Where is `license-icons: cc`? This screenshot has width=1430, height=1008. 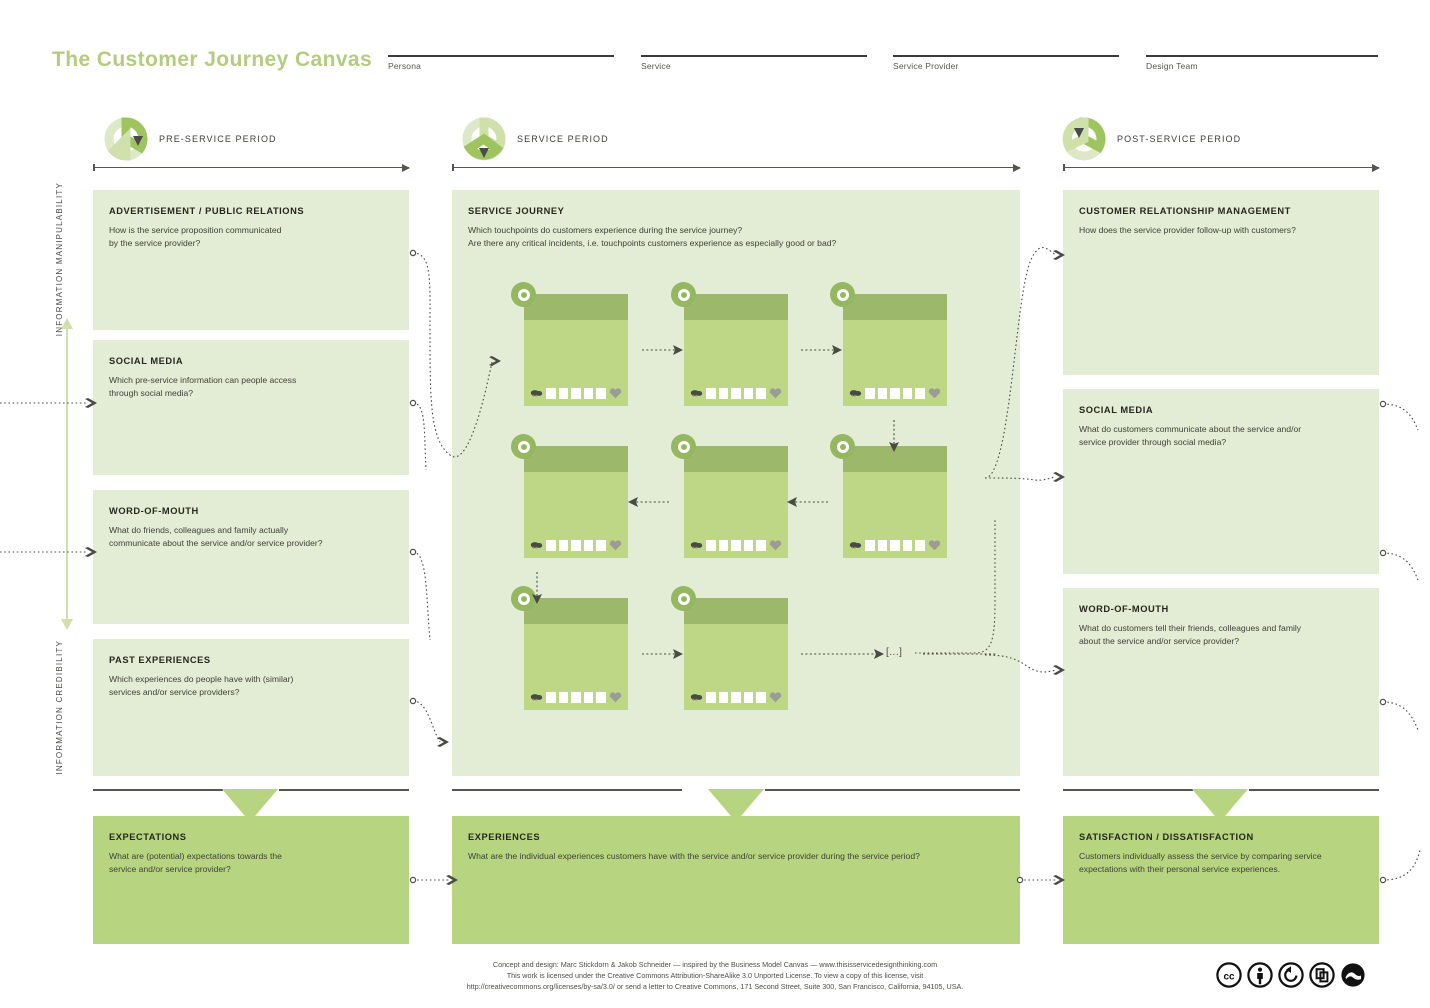
license-icons: cc is located at coordinates (1291, 975).